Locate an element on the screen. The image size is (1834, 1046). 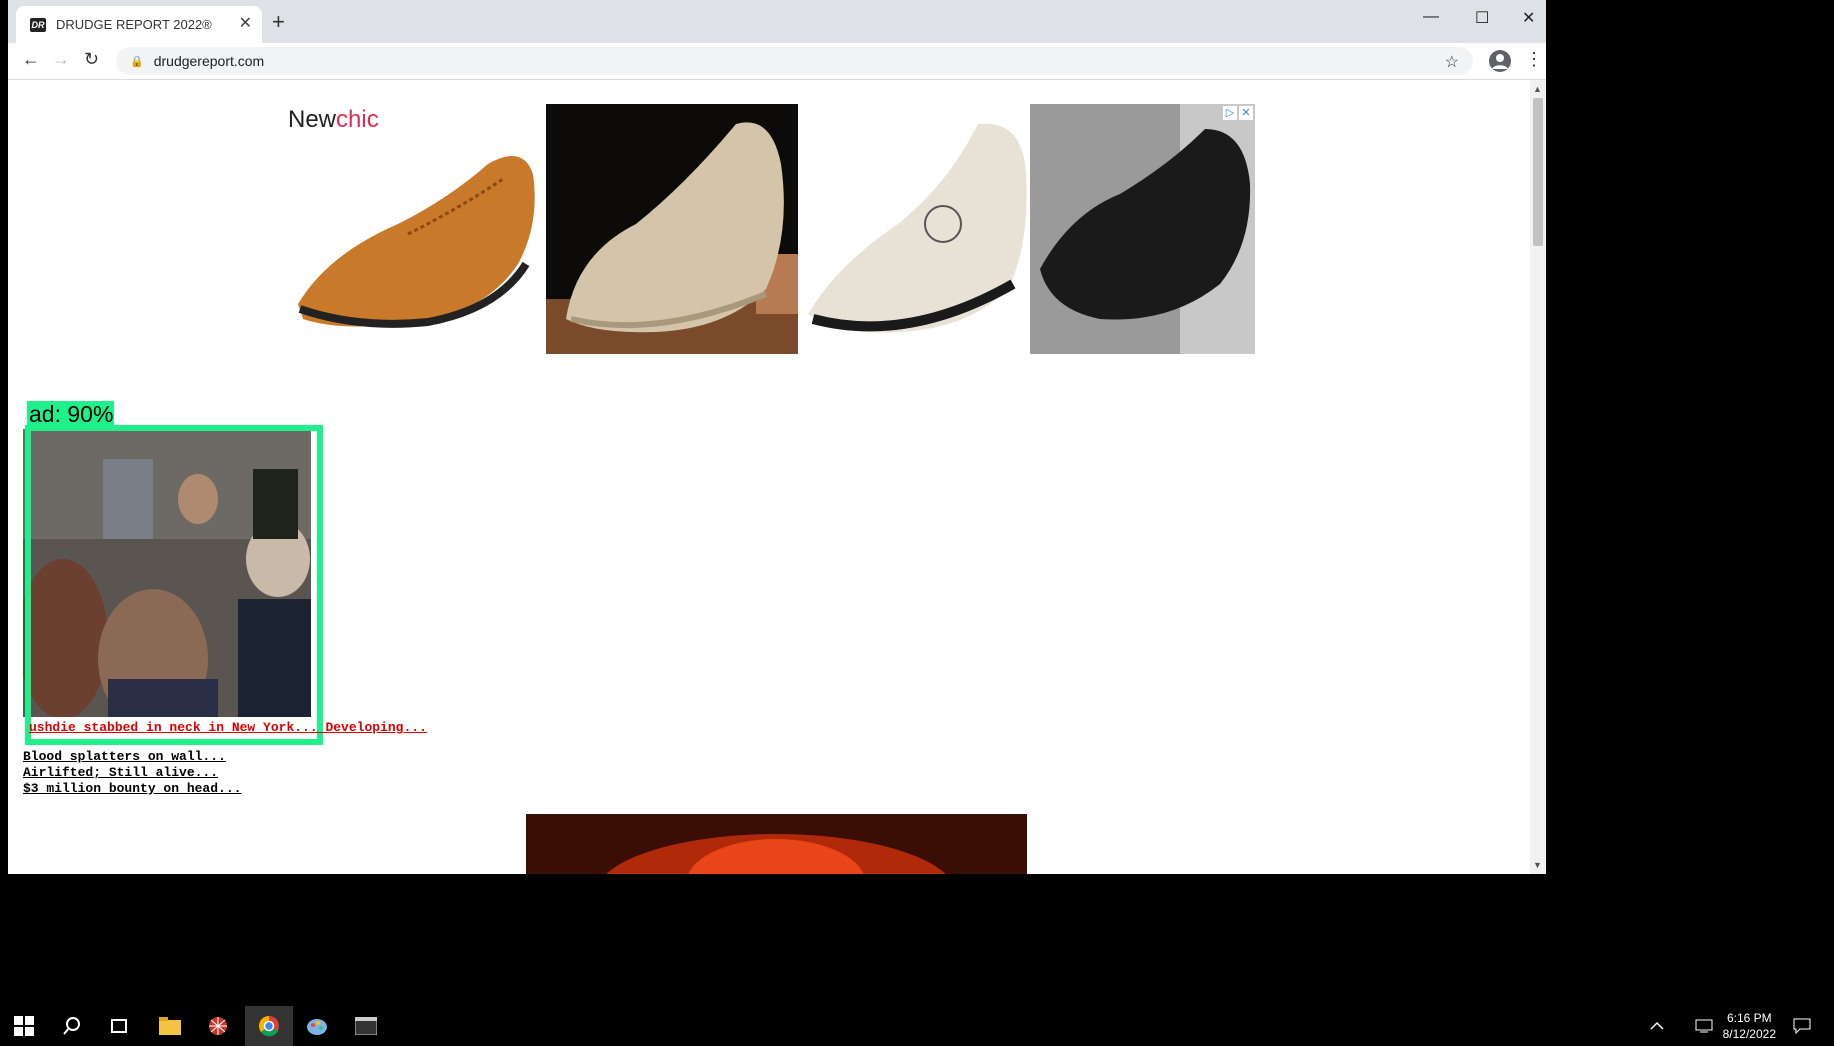
browser-menu-icon: ⋮ is located at coordinates (1534, 59).